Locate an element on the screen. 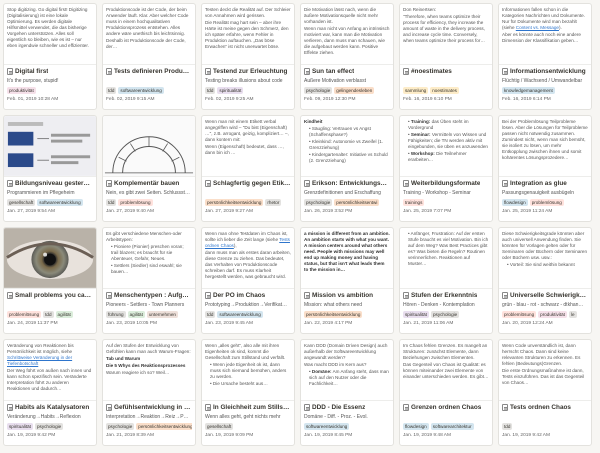 The width and height of the screenshot is (600, 453). card-date: Feb. 01, 2019 10:28 AM is located at coordinates (33, 99).